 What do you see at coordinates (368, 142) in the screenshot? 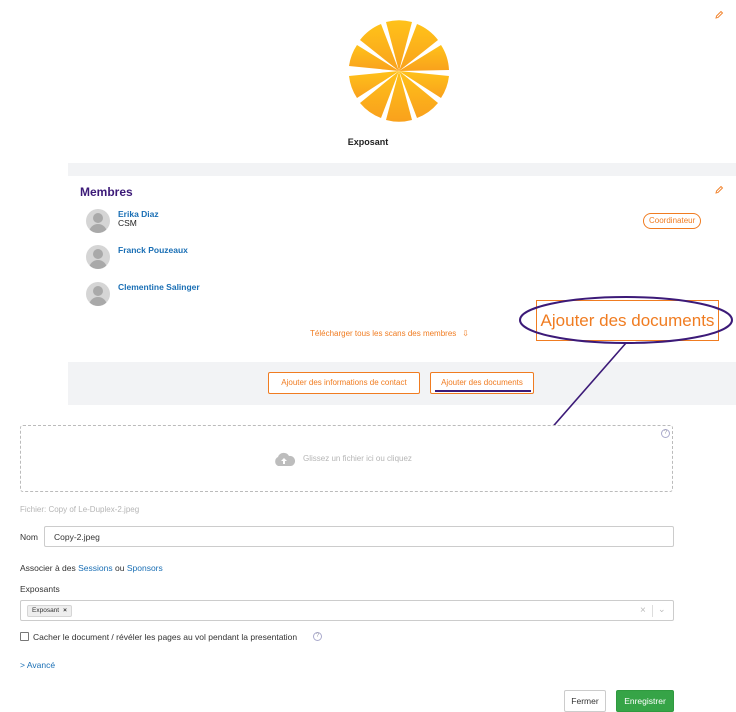
I see `exhibitor-name: Exposant` at bounding box center [368, 142].